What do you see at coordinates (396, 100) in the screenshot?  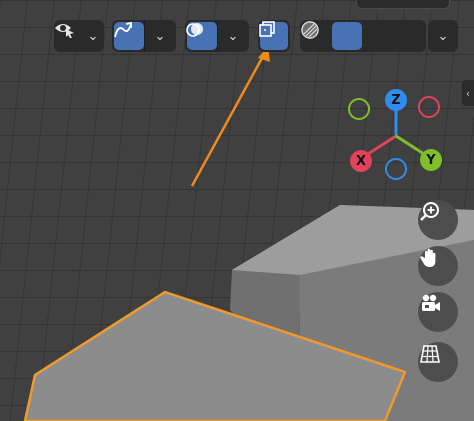 I see `gizmo-z-axis: Z` at bounding box center [396, 100].